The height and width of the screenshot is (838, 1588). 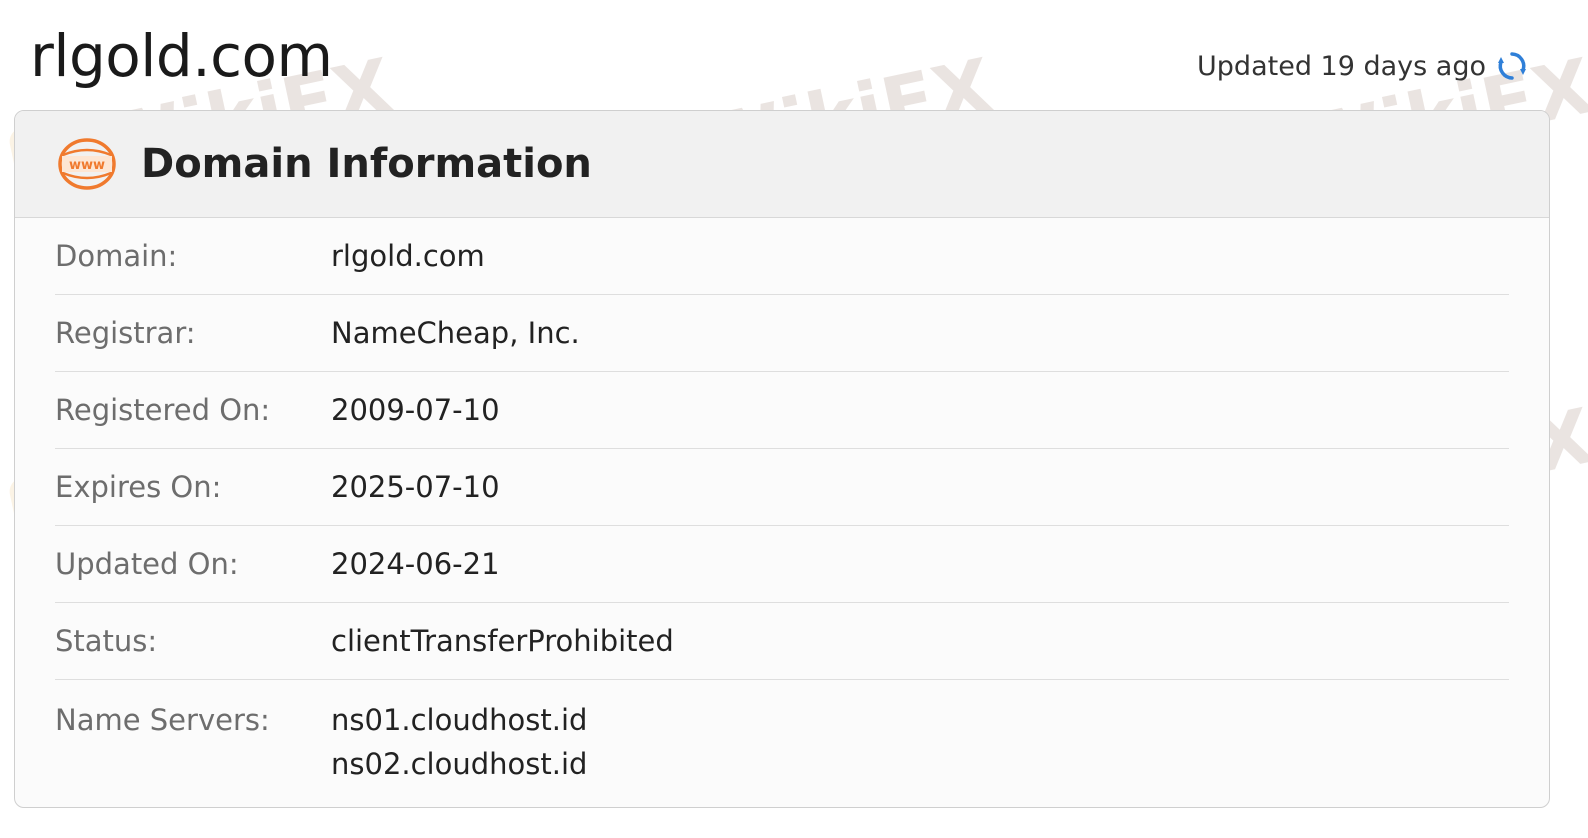 I want to click on info-row-registered-on: Registered On: 2009-07-10, so click(x=782, y=410).